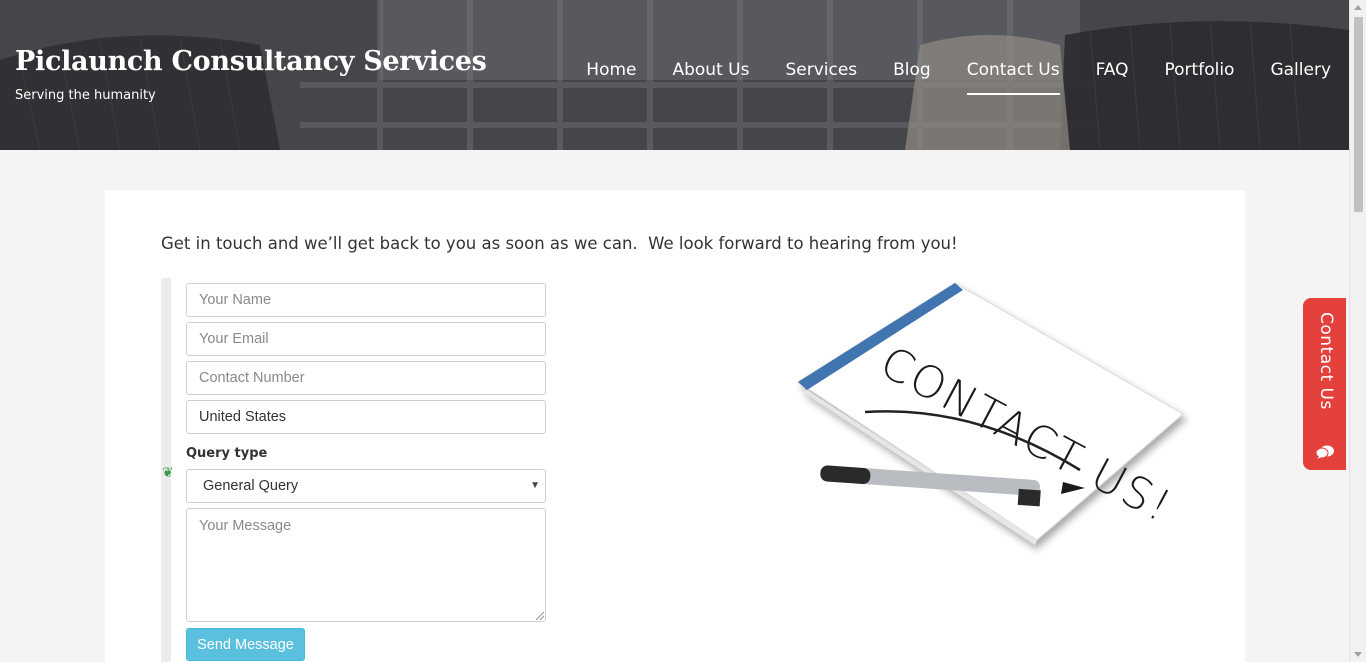  What do you see at coordinates (366, 300) in the screenshot?
I see `name-input` at bounding box center [366, 300].